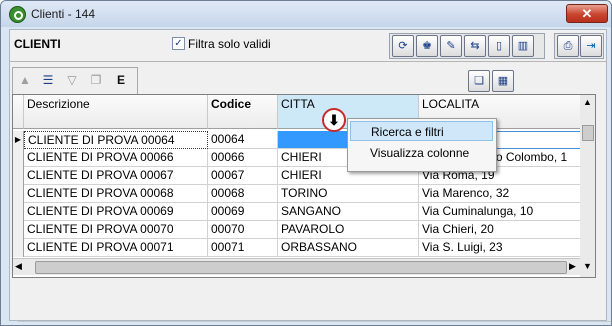 Image resolution: width=612 pixels, height=326 pixels. Describe the element at coordinates (500, 230) in the screenshot. I see `cell-localita: Via Chieri, 20` at that location.